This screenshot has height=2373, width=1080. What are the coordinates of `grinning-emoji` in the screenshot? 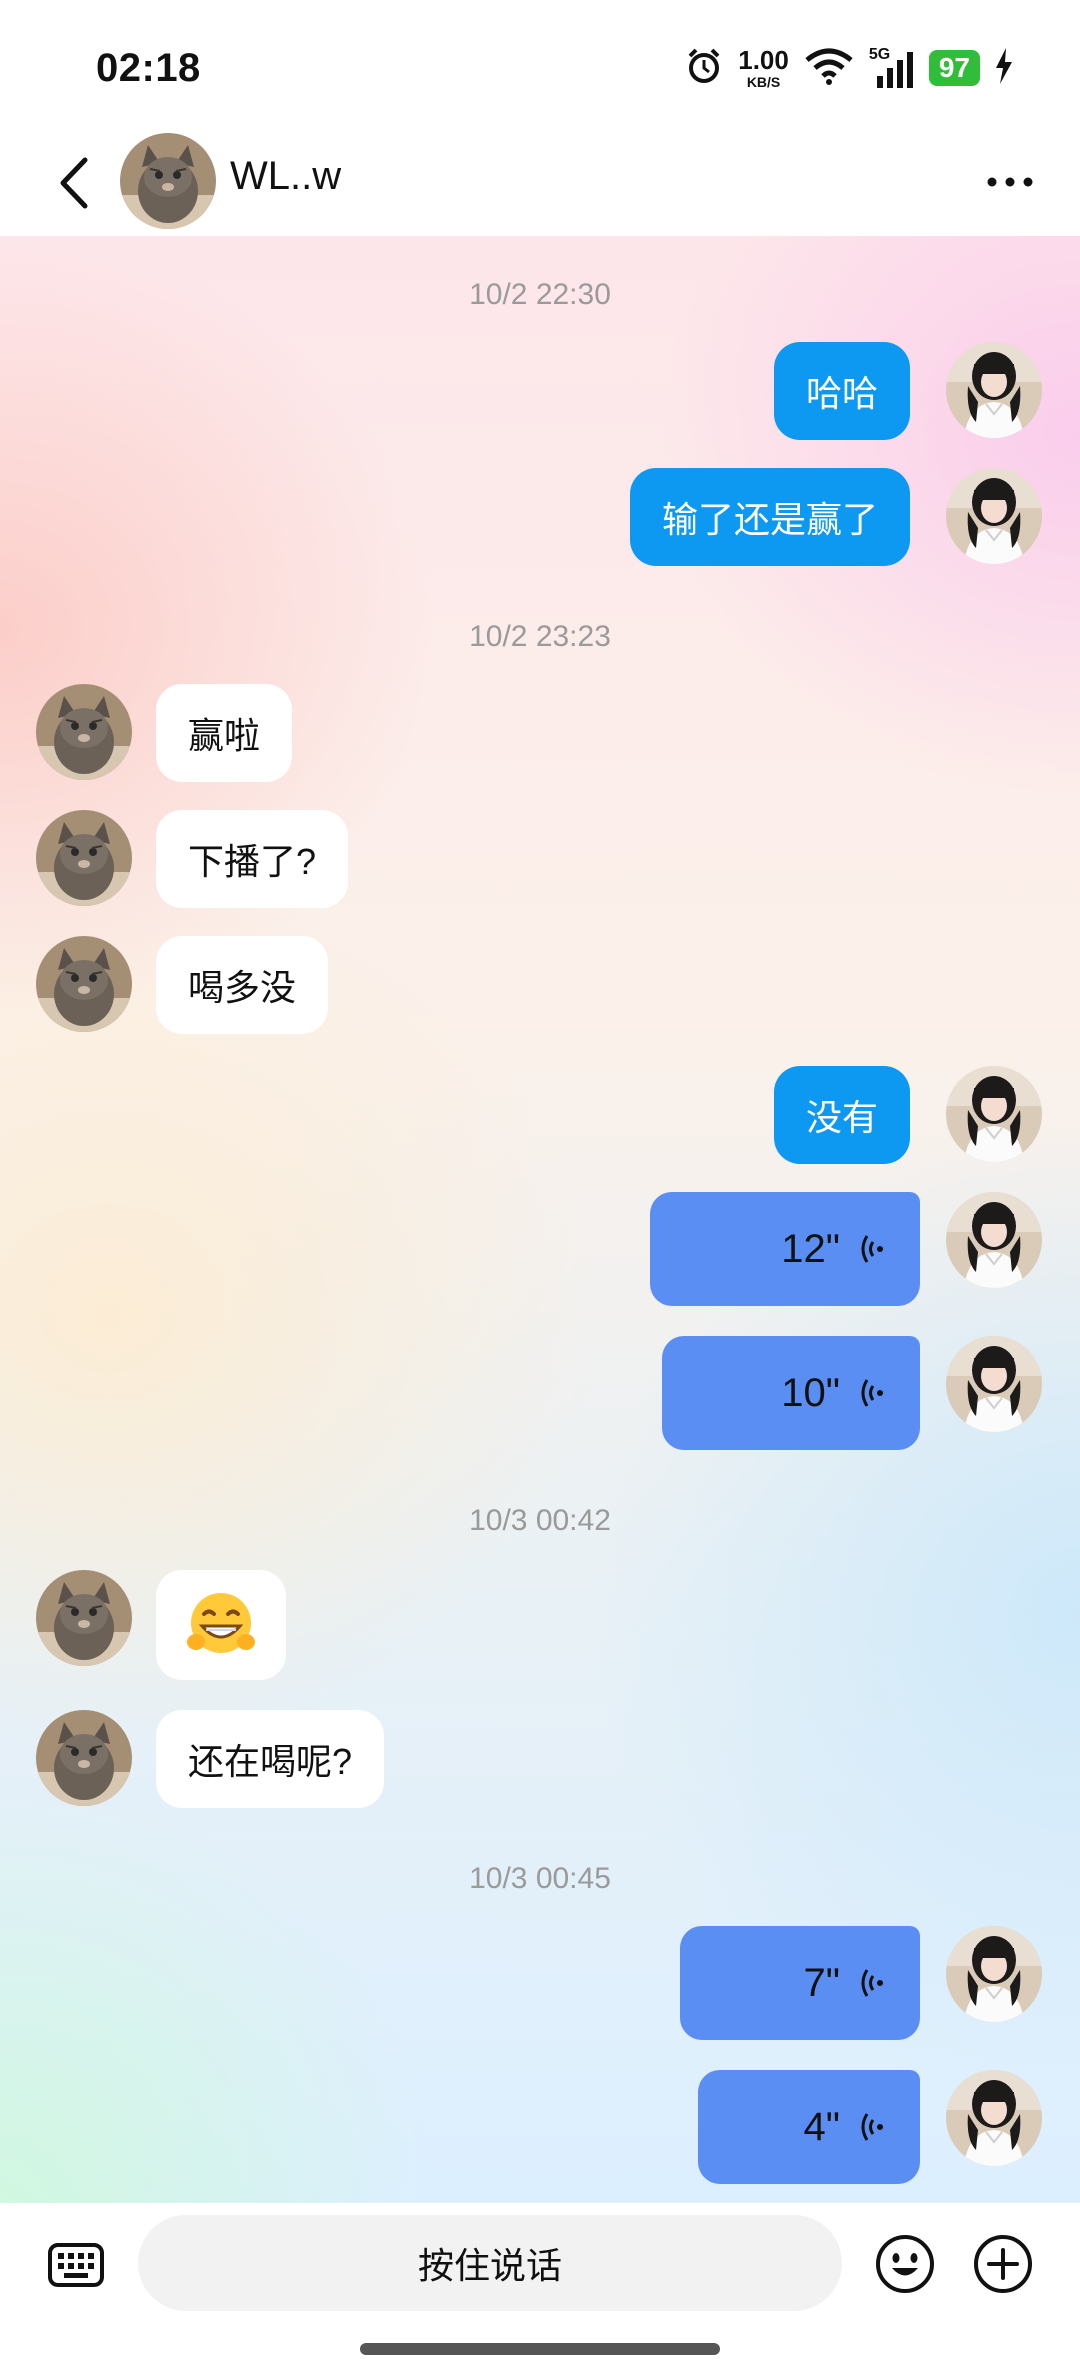 It's located at (221, 1623).